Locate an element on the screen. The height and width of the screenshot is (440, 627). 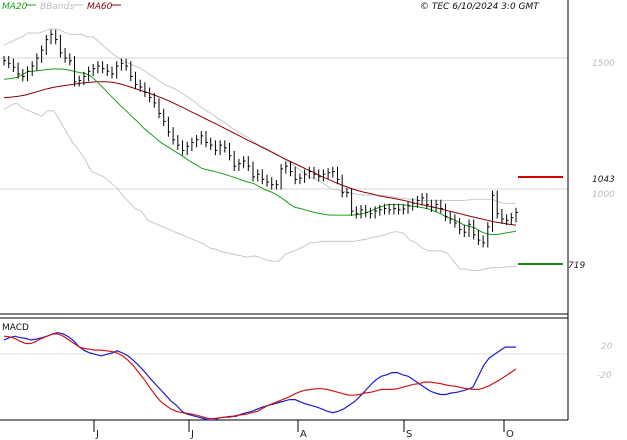
legend-ma20-label: MA20 is located at coordinates (15, 7).